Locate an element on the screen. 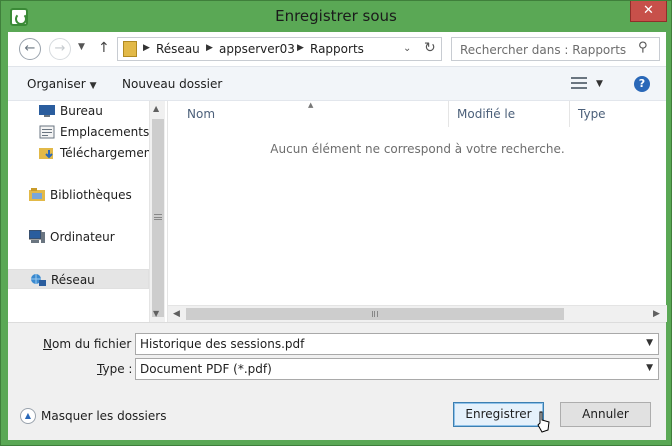  close-button: ✕ is located at coordinates (648, 11).